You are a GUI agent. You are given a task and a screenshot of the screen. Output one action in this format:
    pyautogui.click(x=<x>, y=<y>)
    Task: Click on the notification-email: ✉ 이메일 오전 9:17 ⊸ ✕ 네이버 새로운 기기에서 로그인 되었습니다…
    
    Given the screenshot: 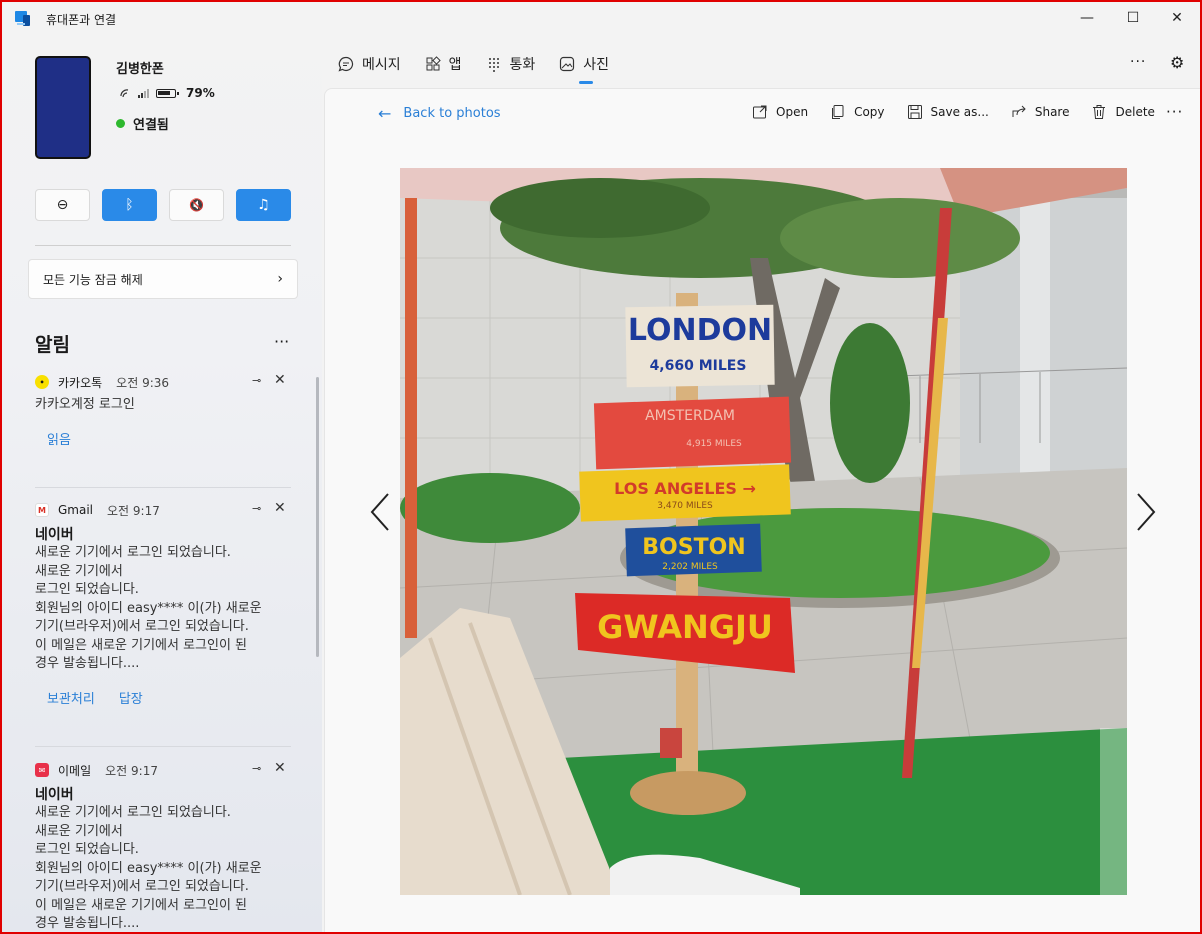 What is the action you would take?
    pyautogui.click(x=163, y=846)
    